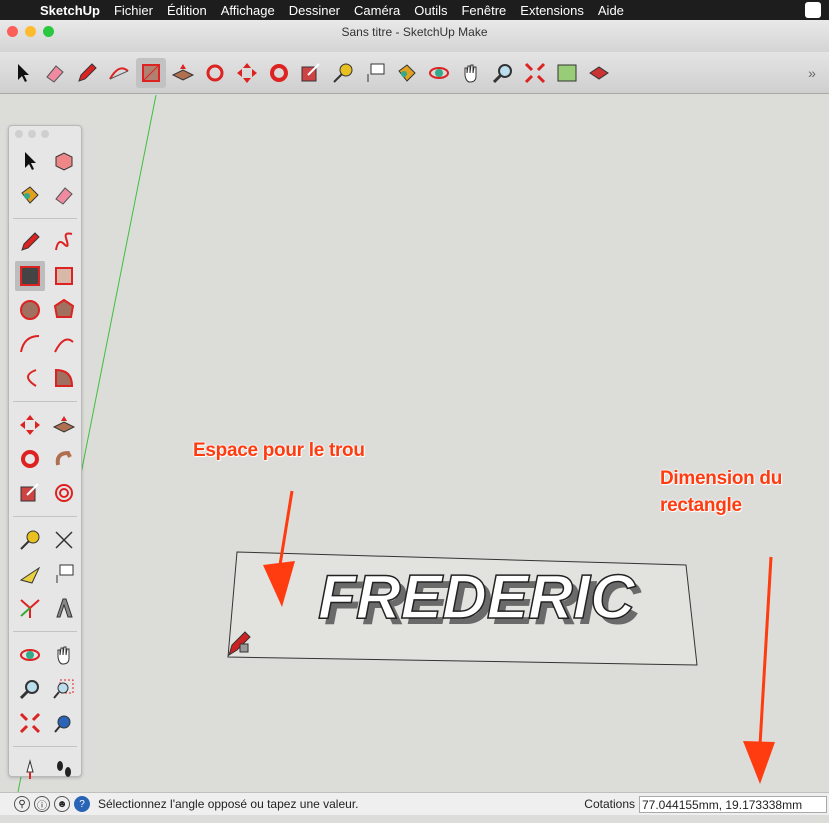 The image size is (829, 823). I want to click on move-icon, so click(30, 425).